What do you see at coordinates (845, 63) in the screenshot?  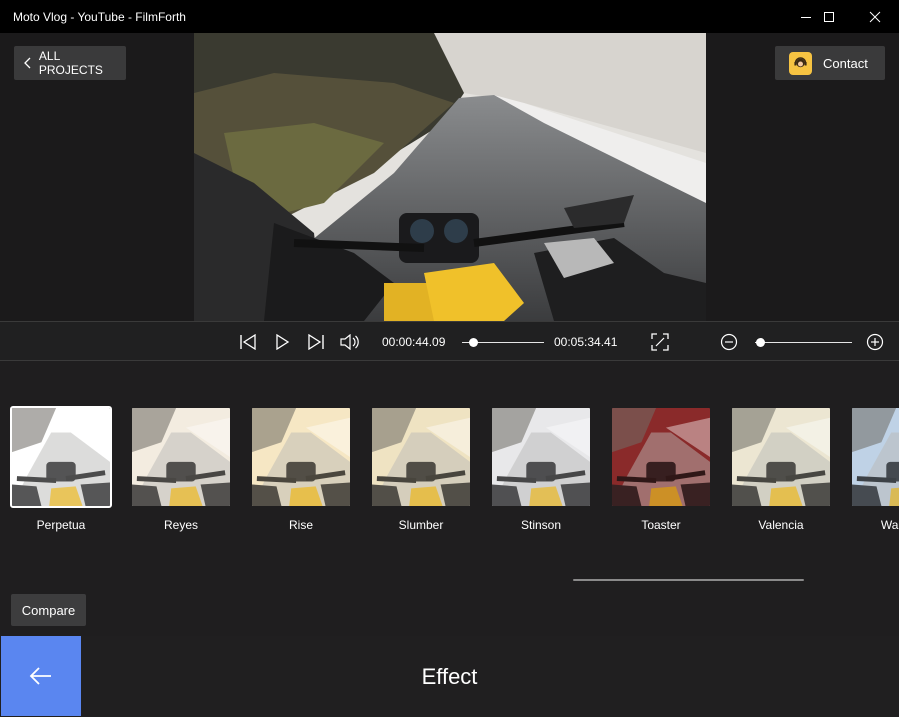 I see `contact-label: Contact` at bounding box center [845, 63].